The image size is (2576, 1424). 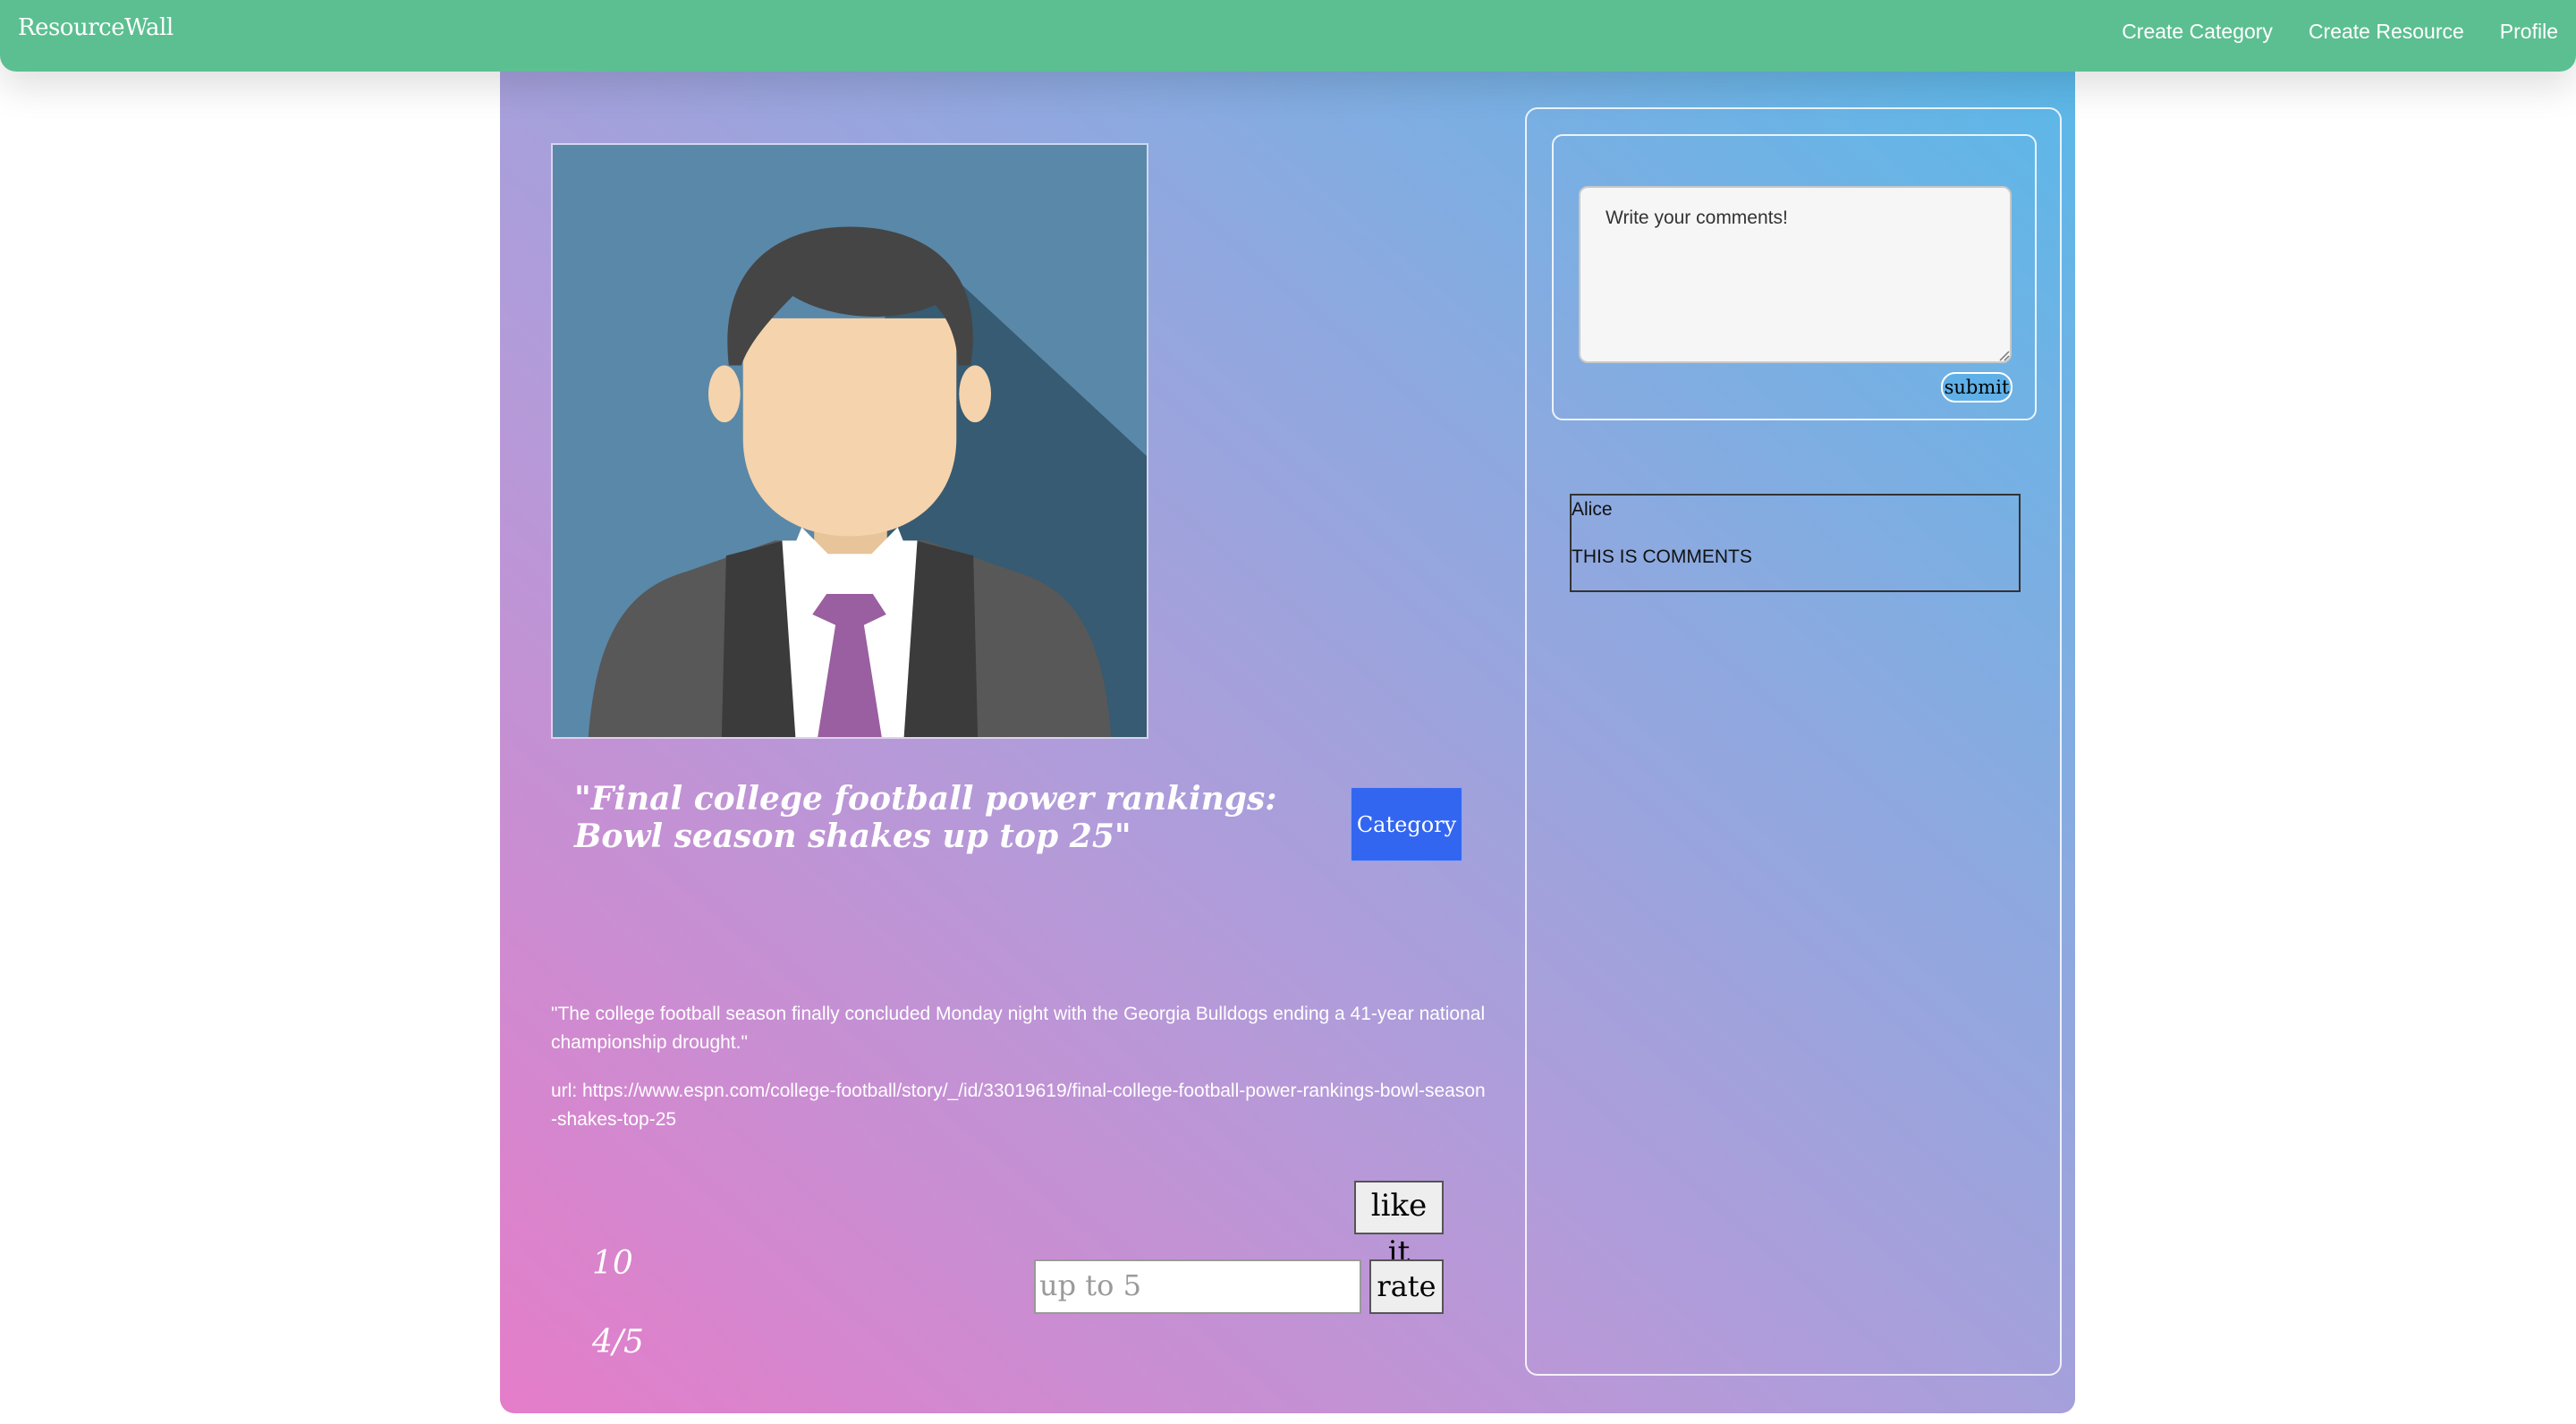 I want to click on rate-button: rate, so click(x=1406, y=1286).